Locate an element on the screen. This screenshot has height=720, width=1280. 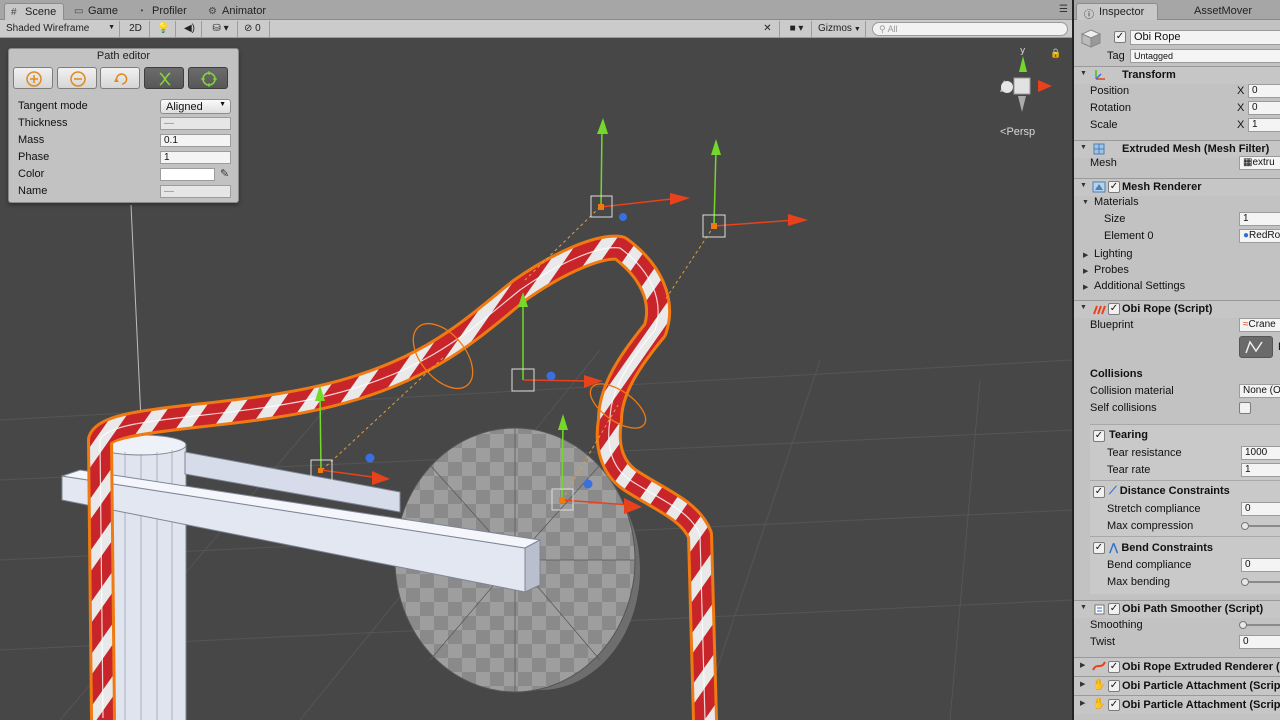
max-compression-knob is located at coordinates (1245, 526).